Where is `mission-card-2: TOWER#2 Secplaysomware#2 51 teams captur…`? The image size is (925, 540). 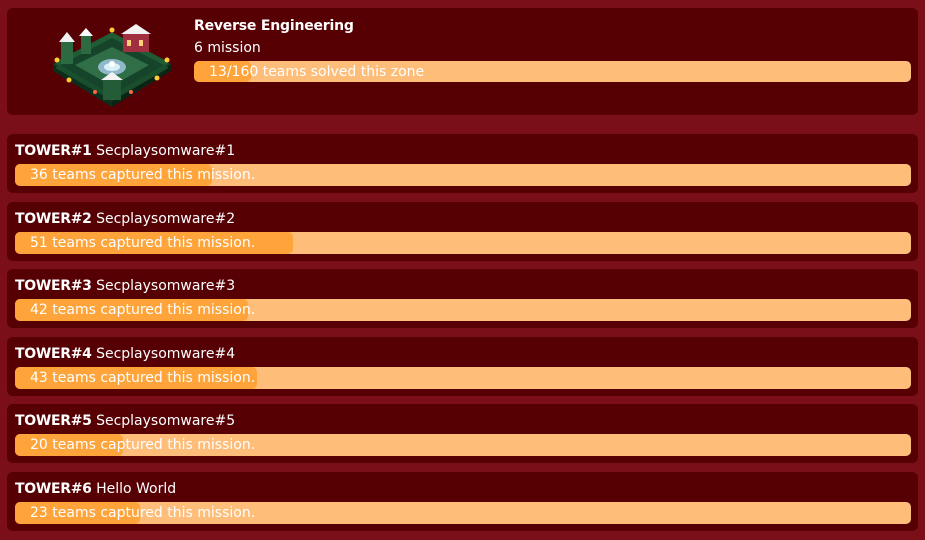
mission-card-2: TOWER#2 Secplaysomware#2 51 teams captur… is located at coordinates (462, 231).